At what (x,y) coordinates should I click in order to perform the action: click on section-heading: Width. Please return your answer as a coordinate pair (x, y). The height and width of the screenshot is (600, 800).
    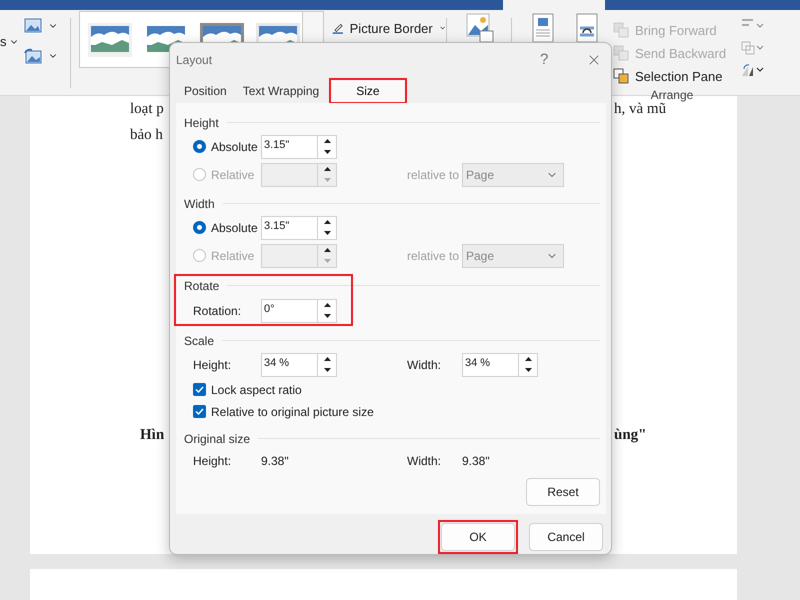
    Looking at the image, I should click on (199, 203).